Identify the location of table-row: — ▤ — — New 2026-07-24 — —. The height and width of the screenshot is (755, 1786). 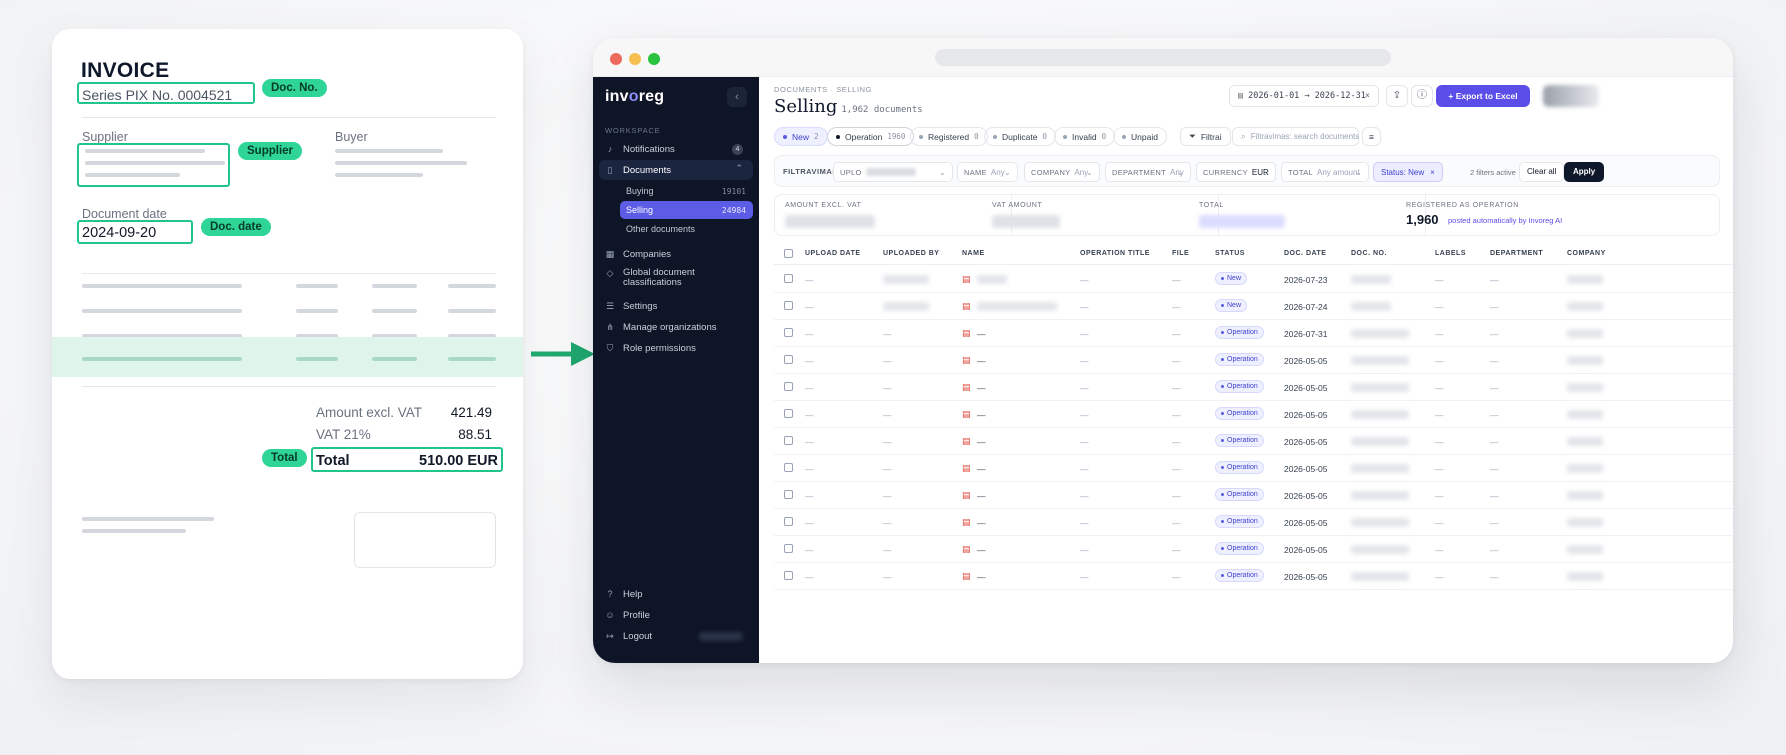
(1253, 306).